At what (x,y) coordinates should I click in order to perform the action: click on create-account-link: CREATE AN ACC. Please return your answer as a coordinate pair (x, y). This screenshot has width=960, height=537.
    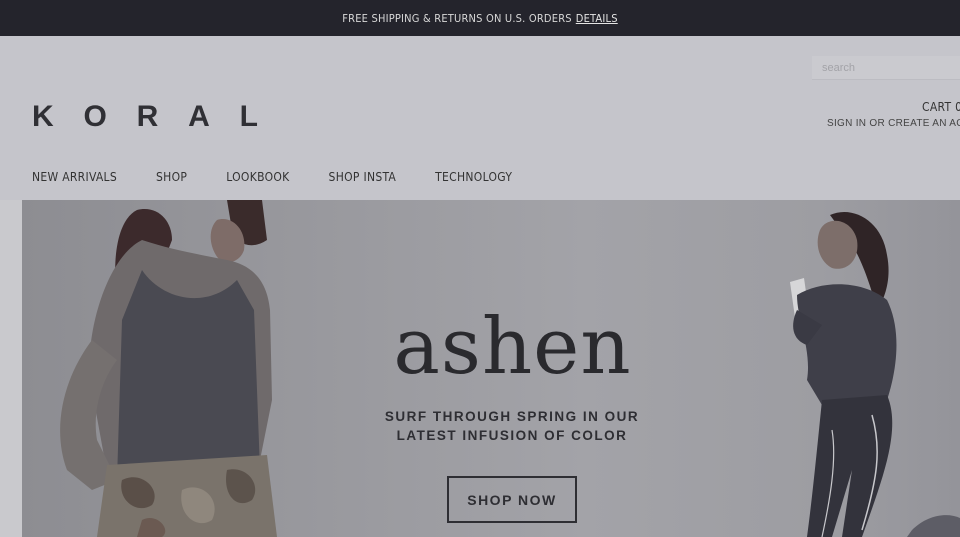
    Looking at the image, I should click on (924, 123).